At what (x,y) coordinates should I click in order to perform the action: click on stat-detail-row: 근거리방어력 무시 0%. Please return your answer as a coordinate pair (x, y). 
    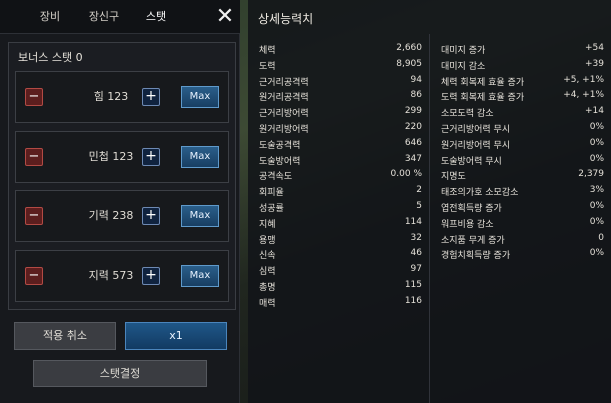
    Looking at the image, I should click on (521, 130).